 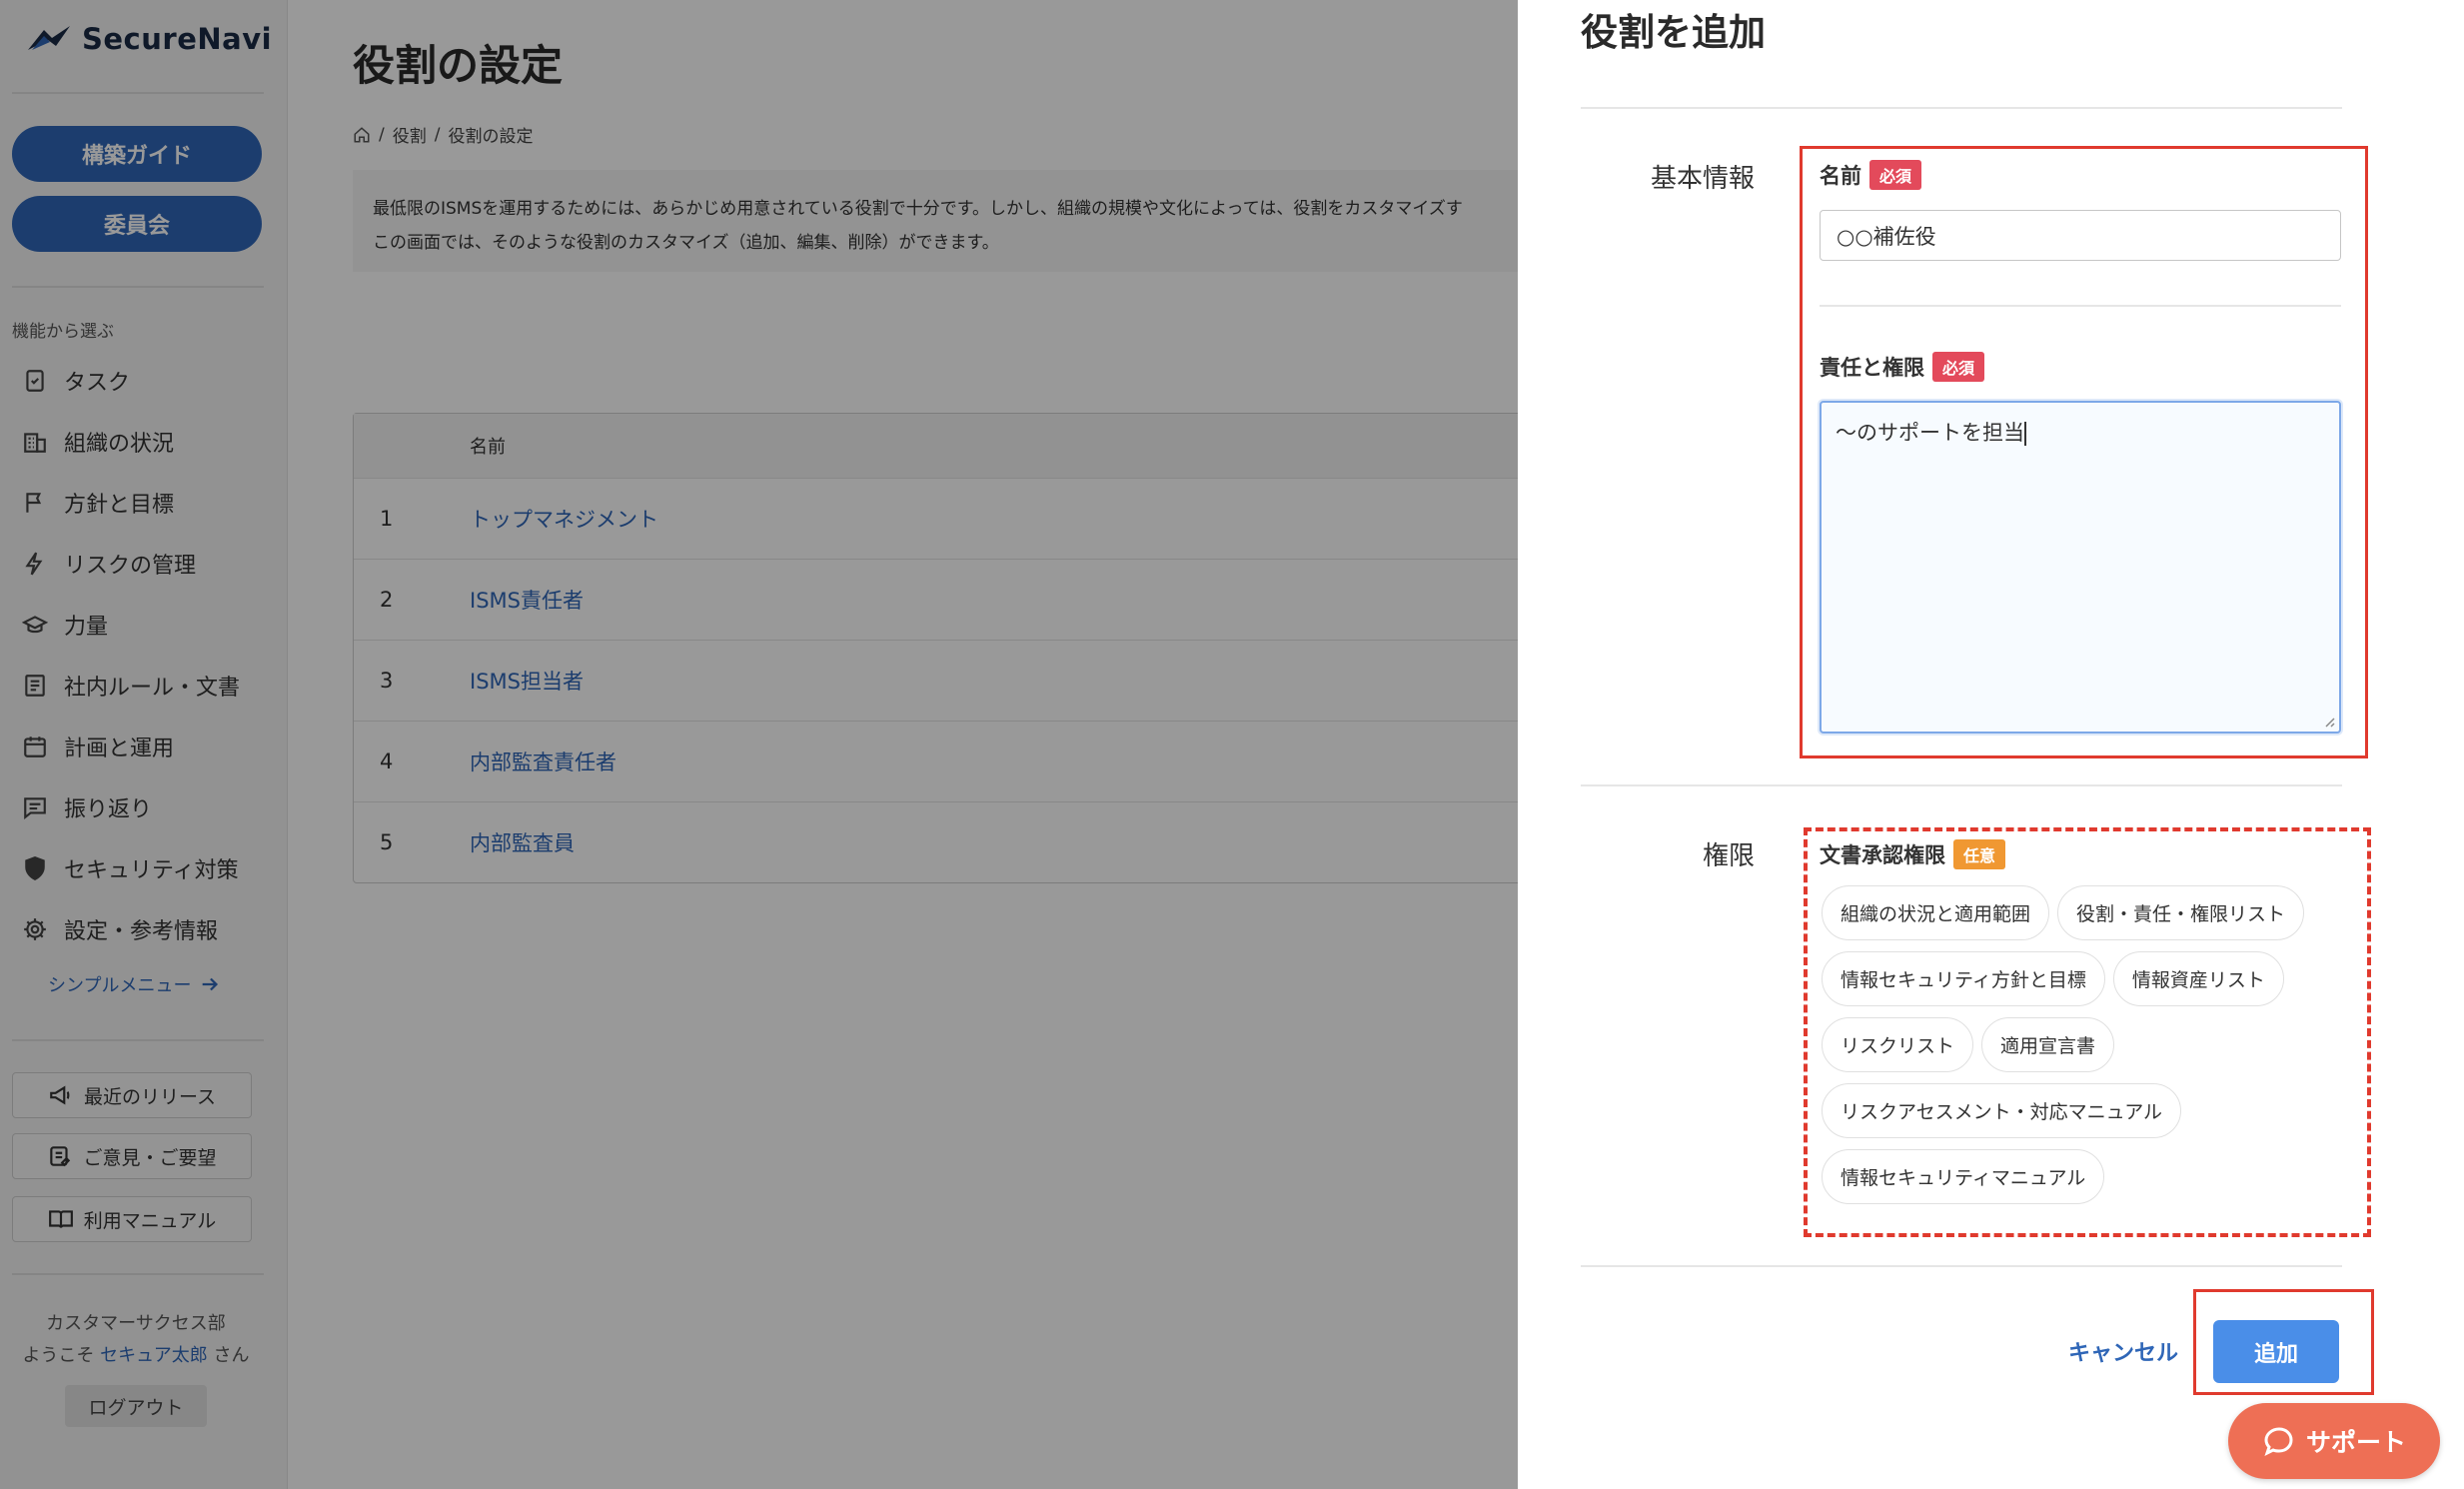 What do you see at coordinates (2181, 912) in the screenshot?
I see `chip-option: 役割・責任・権限リスト` at bounding box center [2181, 912].